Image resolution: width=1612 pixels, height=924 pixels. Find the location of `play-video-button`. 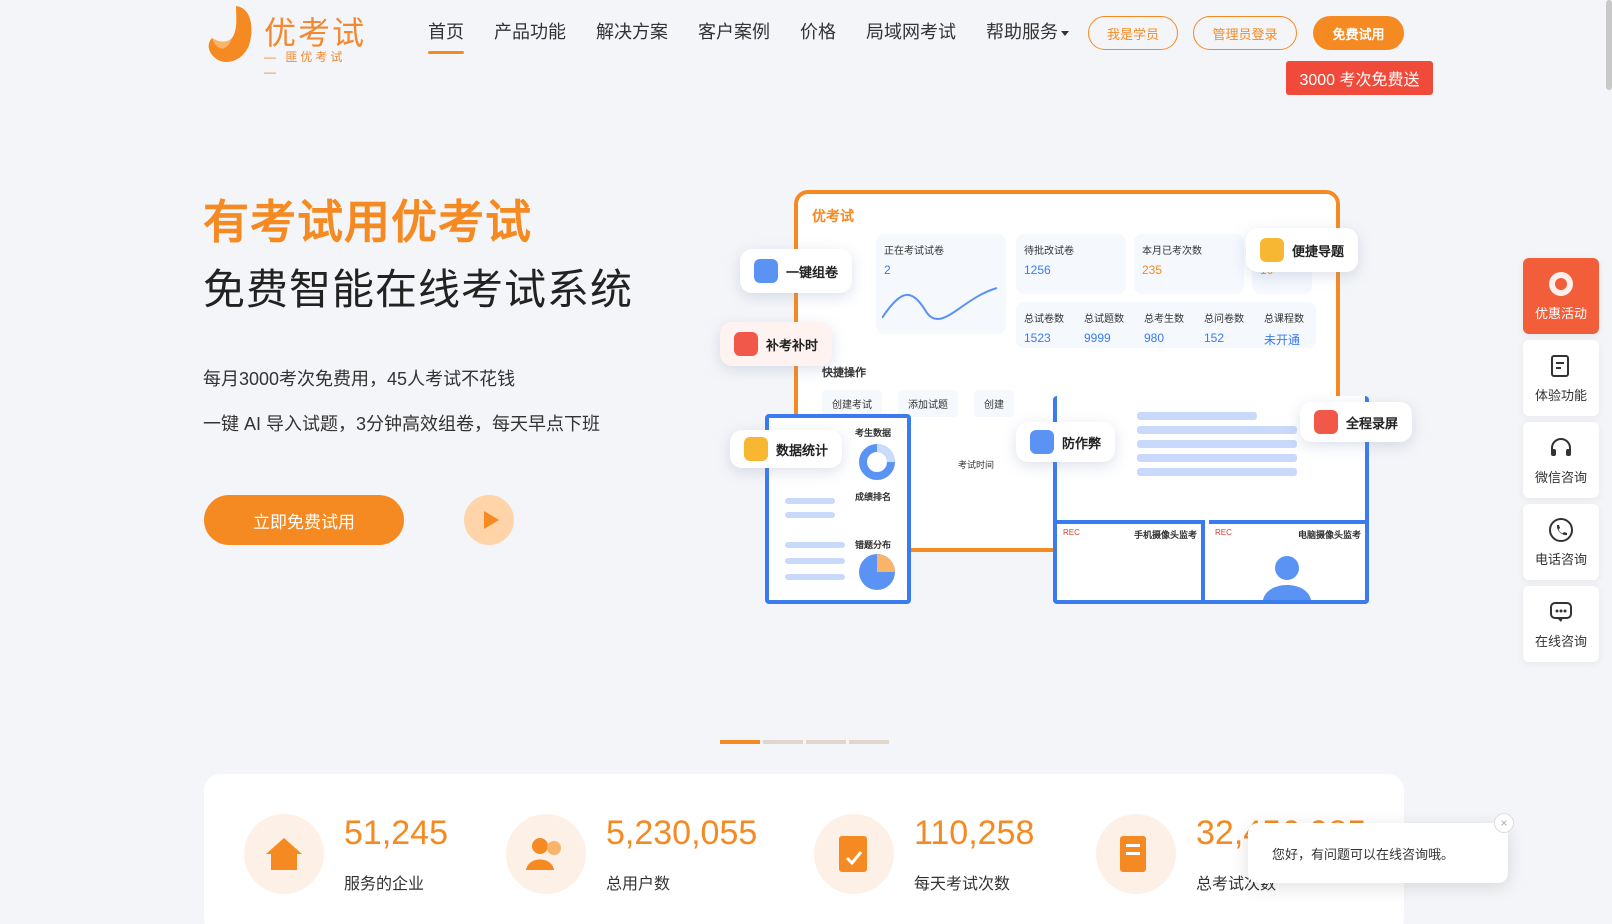

play-video-button is located at coordinates (489, 520).